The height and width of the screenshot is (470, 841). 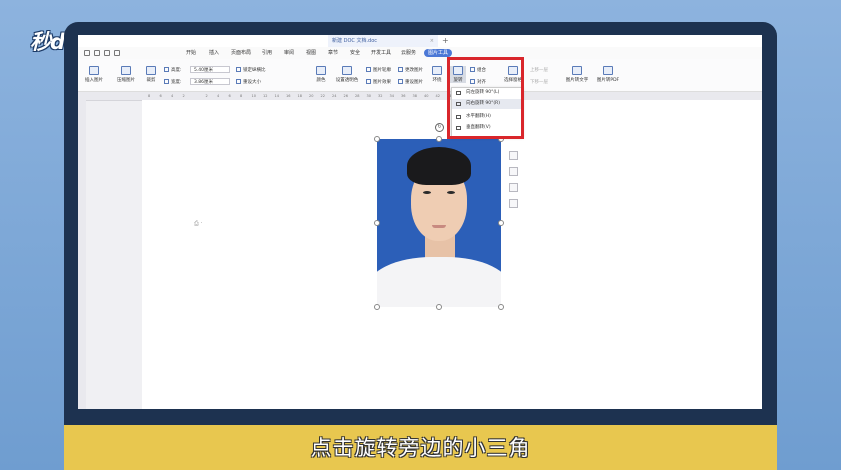 What do you see at coordinates (214, 53) in the screenshot?
I see `menu-insert: 插入` at bounding box center [214, 53].